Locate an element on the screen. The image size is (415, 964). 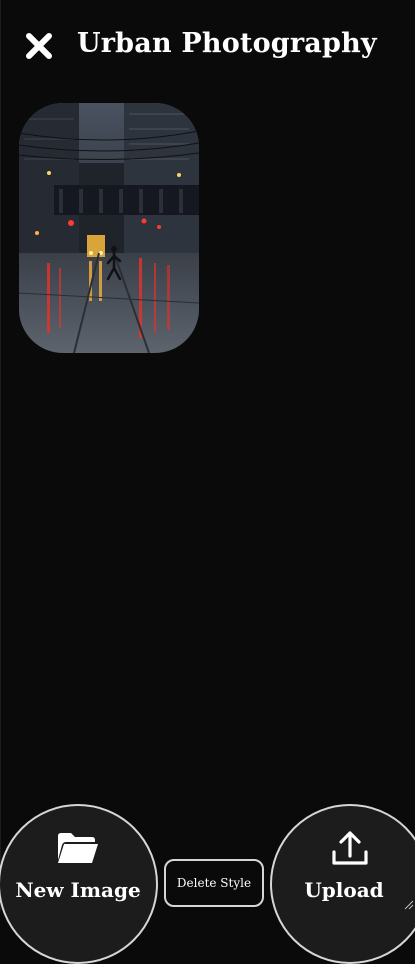
header: Urban Photography is located at coordinates (207, 48).